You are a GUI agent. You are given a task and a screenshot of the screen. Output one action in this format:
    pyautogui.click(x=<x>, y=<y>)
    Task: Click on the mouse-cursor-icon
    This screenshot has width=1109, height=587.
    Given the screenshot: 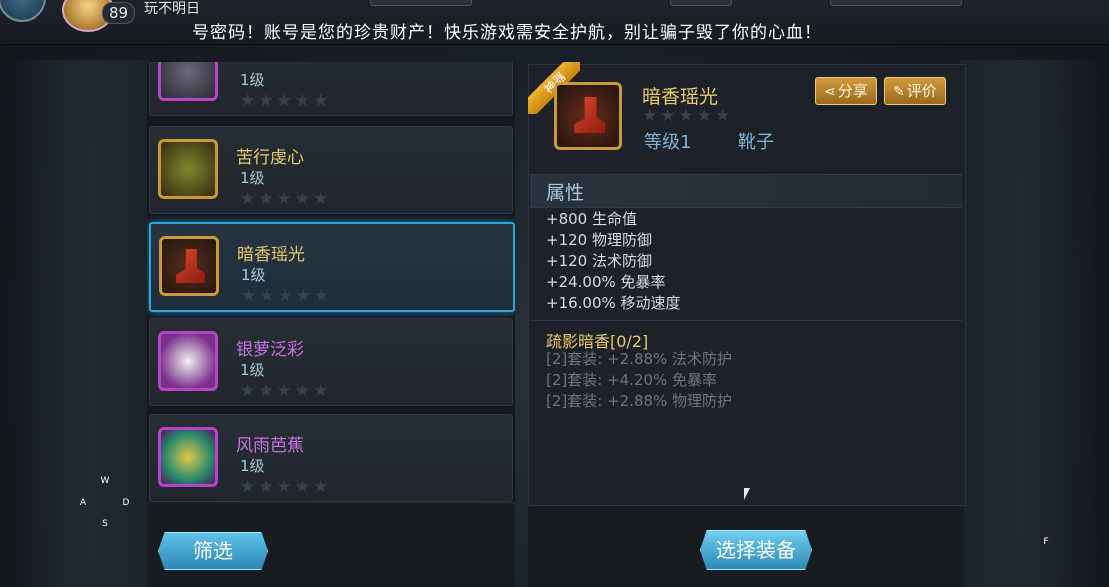 What is the action you would take?
    pyautogui.click(x=747, y=494)
    